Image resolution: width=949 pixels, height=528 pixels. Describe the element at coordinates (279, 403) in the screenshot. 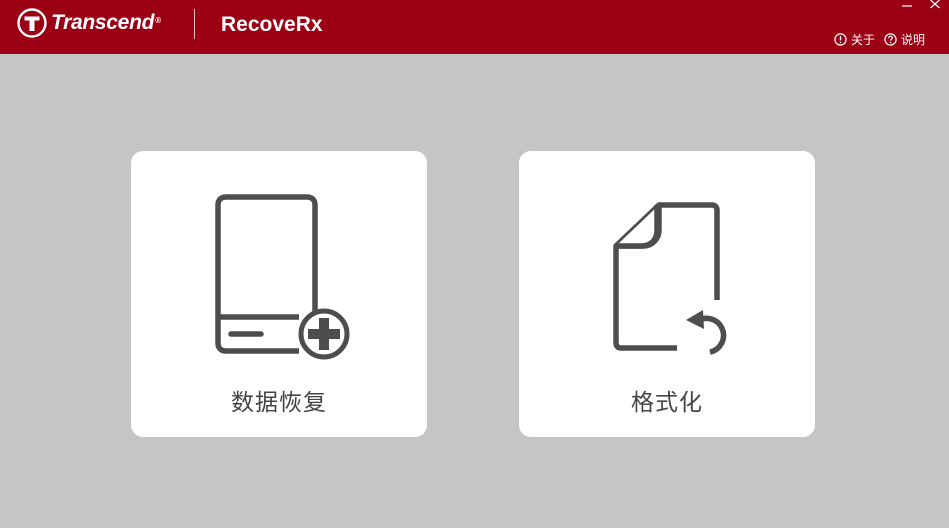

I see `data-recovery-label: 数据恢复` at that location.